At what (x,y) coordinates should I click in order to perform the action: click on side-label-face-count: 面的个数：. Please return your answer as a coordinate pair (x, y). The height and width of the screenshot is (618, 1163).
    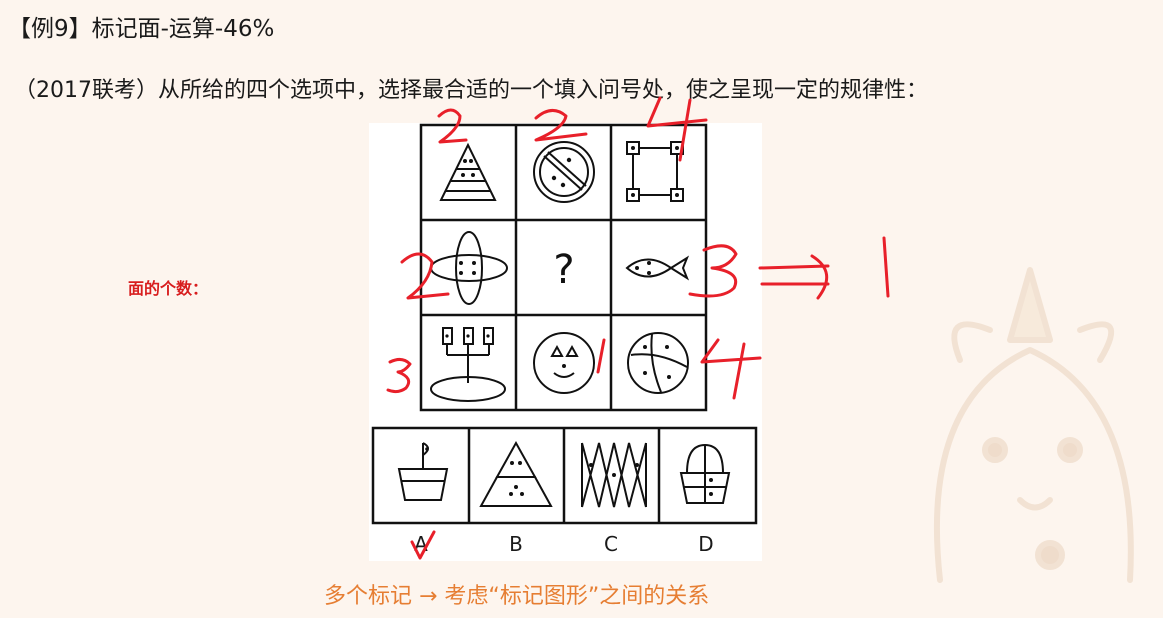
    Looking at the image, I should click on (168, 288).